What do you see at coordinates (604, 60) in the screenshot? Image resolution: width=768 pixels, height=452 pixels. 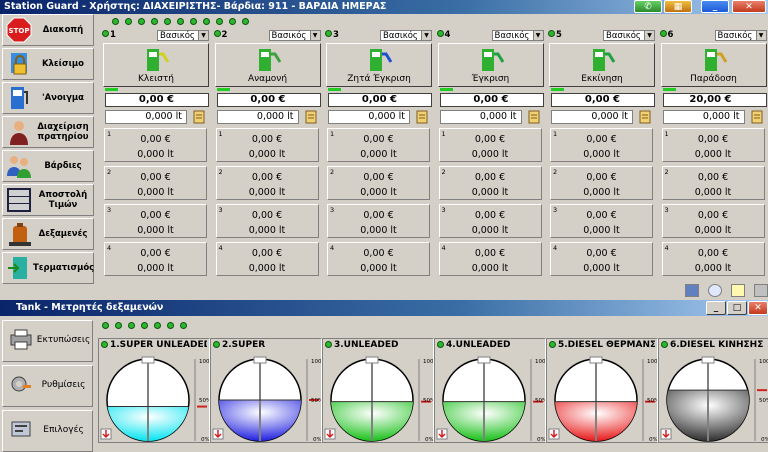 I see `pump-start-icon` at bounding box center [604, 60].